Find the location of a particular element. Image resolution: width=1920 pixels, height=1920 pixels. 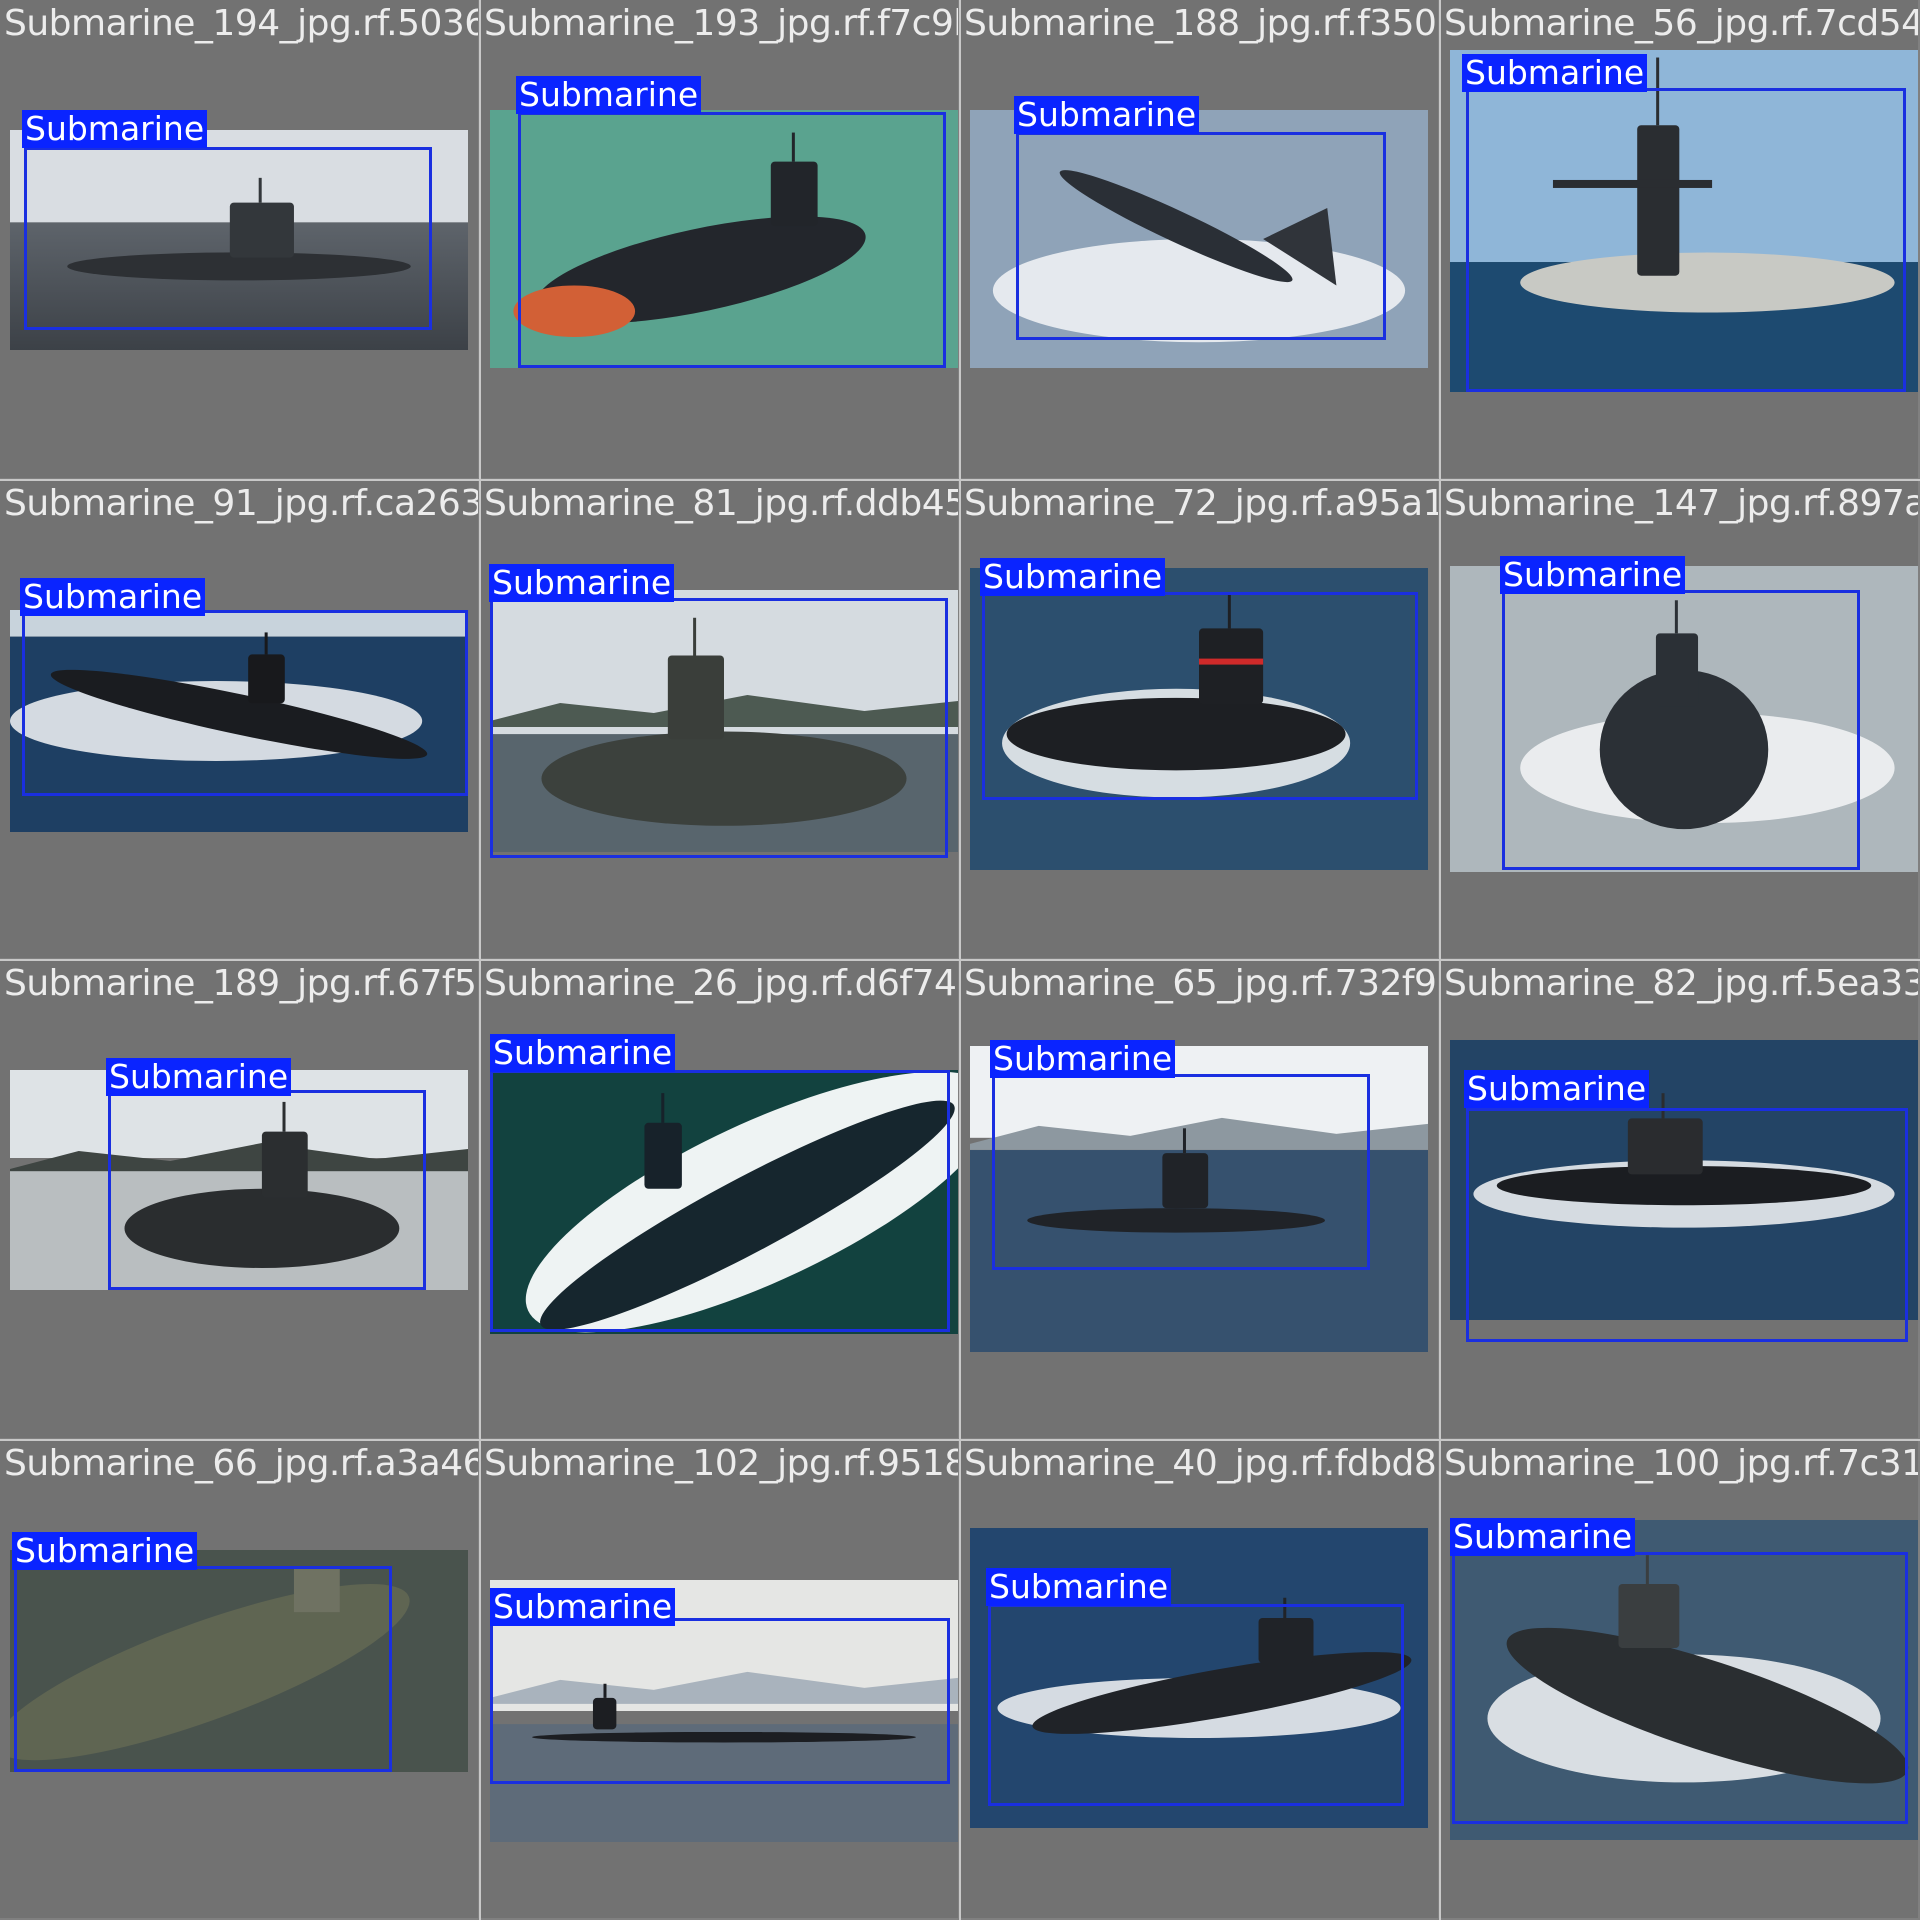

image-tile: Submarine Submarine_188_jpg.rf.f3509 is located at coordinates (1199, 239).